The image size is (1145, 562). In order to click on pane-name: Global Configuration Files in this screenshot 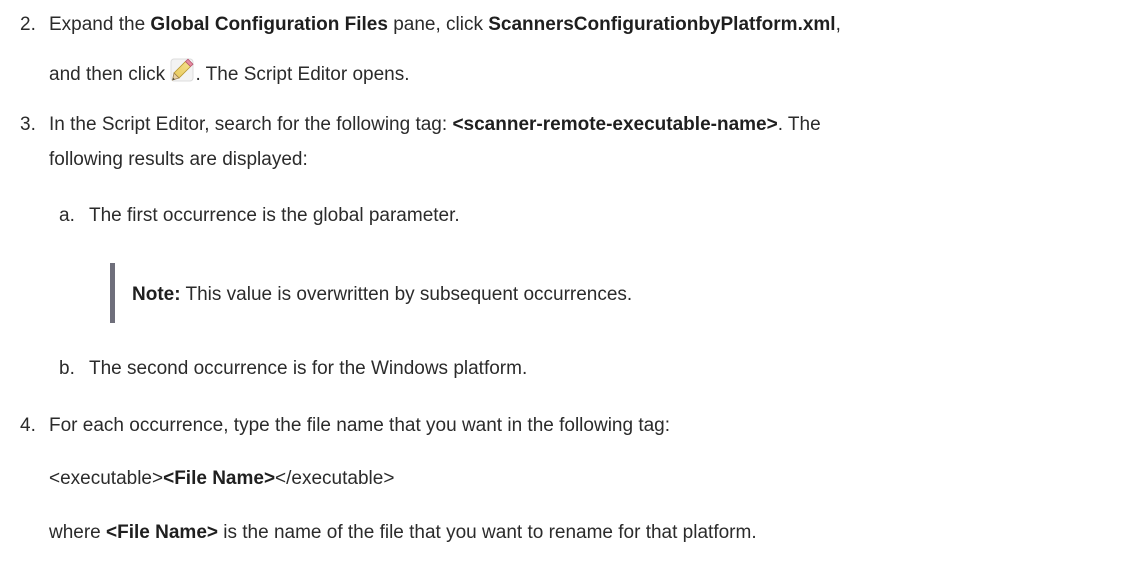, I will do `click(269, 24)`.